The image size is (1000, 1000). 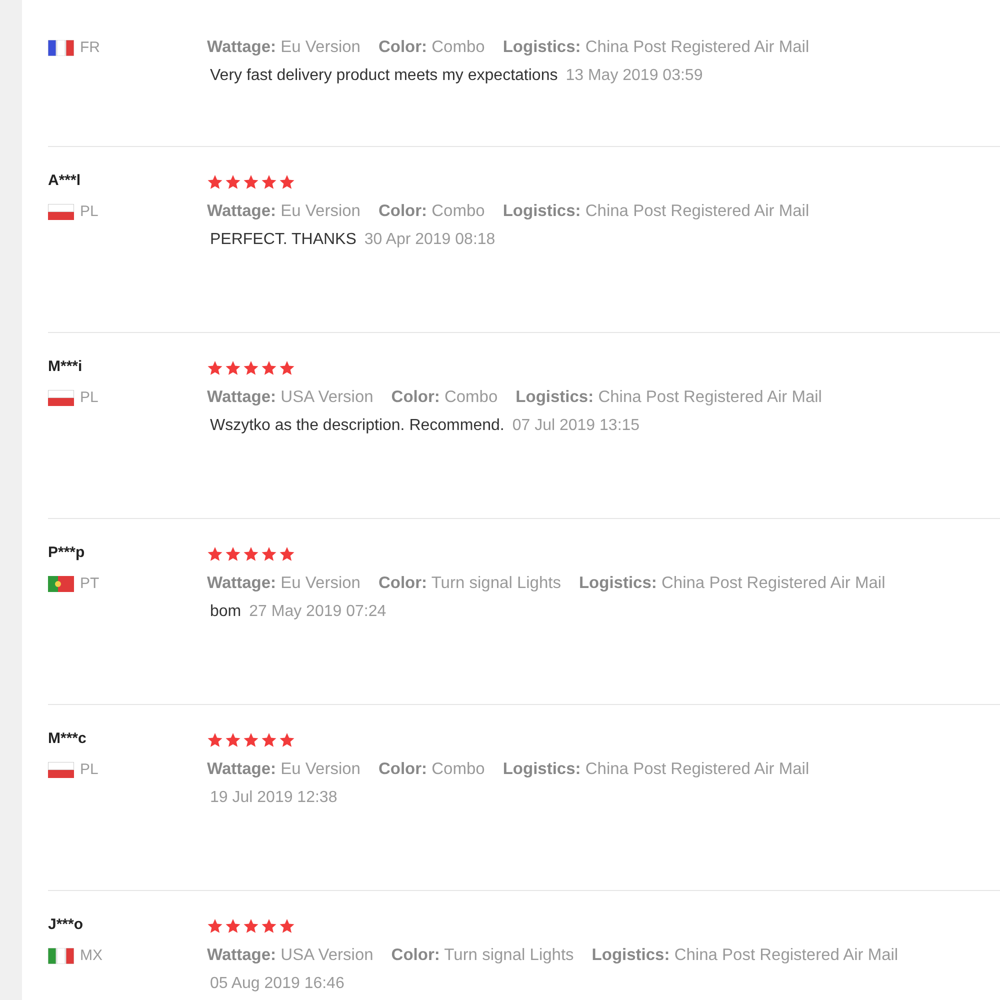 What do you see at coordinates (357, 426) in the screenshot?
I see `review-text: Wszytko as the description. Recommend.` at bounding box center [357, 426].